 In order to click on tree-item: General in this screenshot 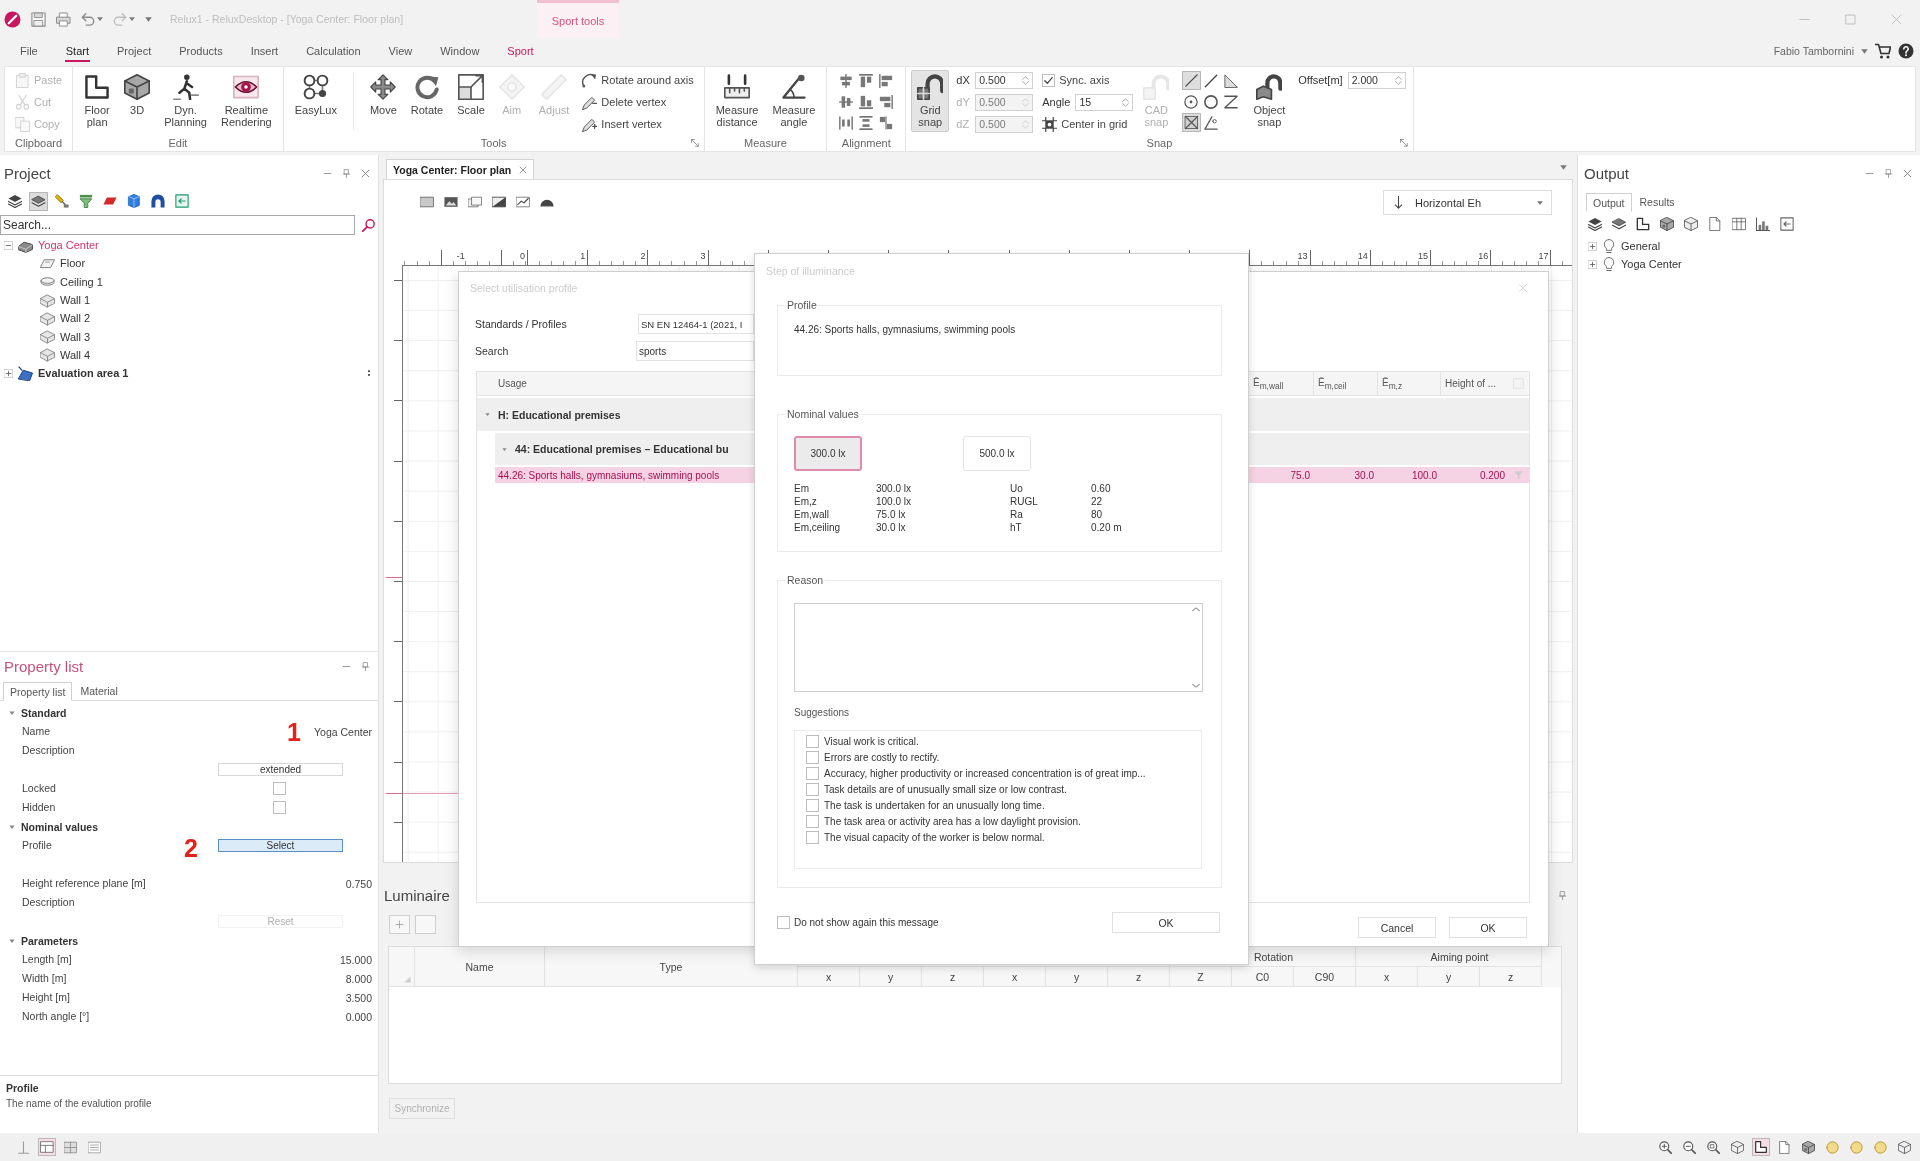, I will do `click(1641, 246)`.